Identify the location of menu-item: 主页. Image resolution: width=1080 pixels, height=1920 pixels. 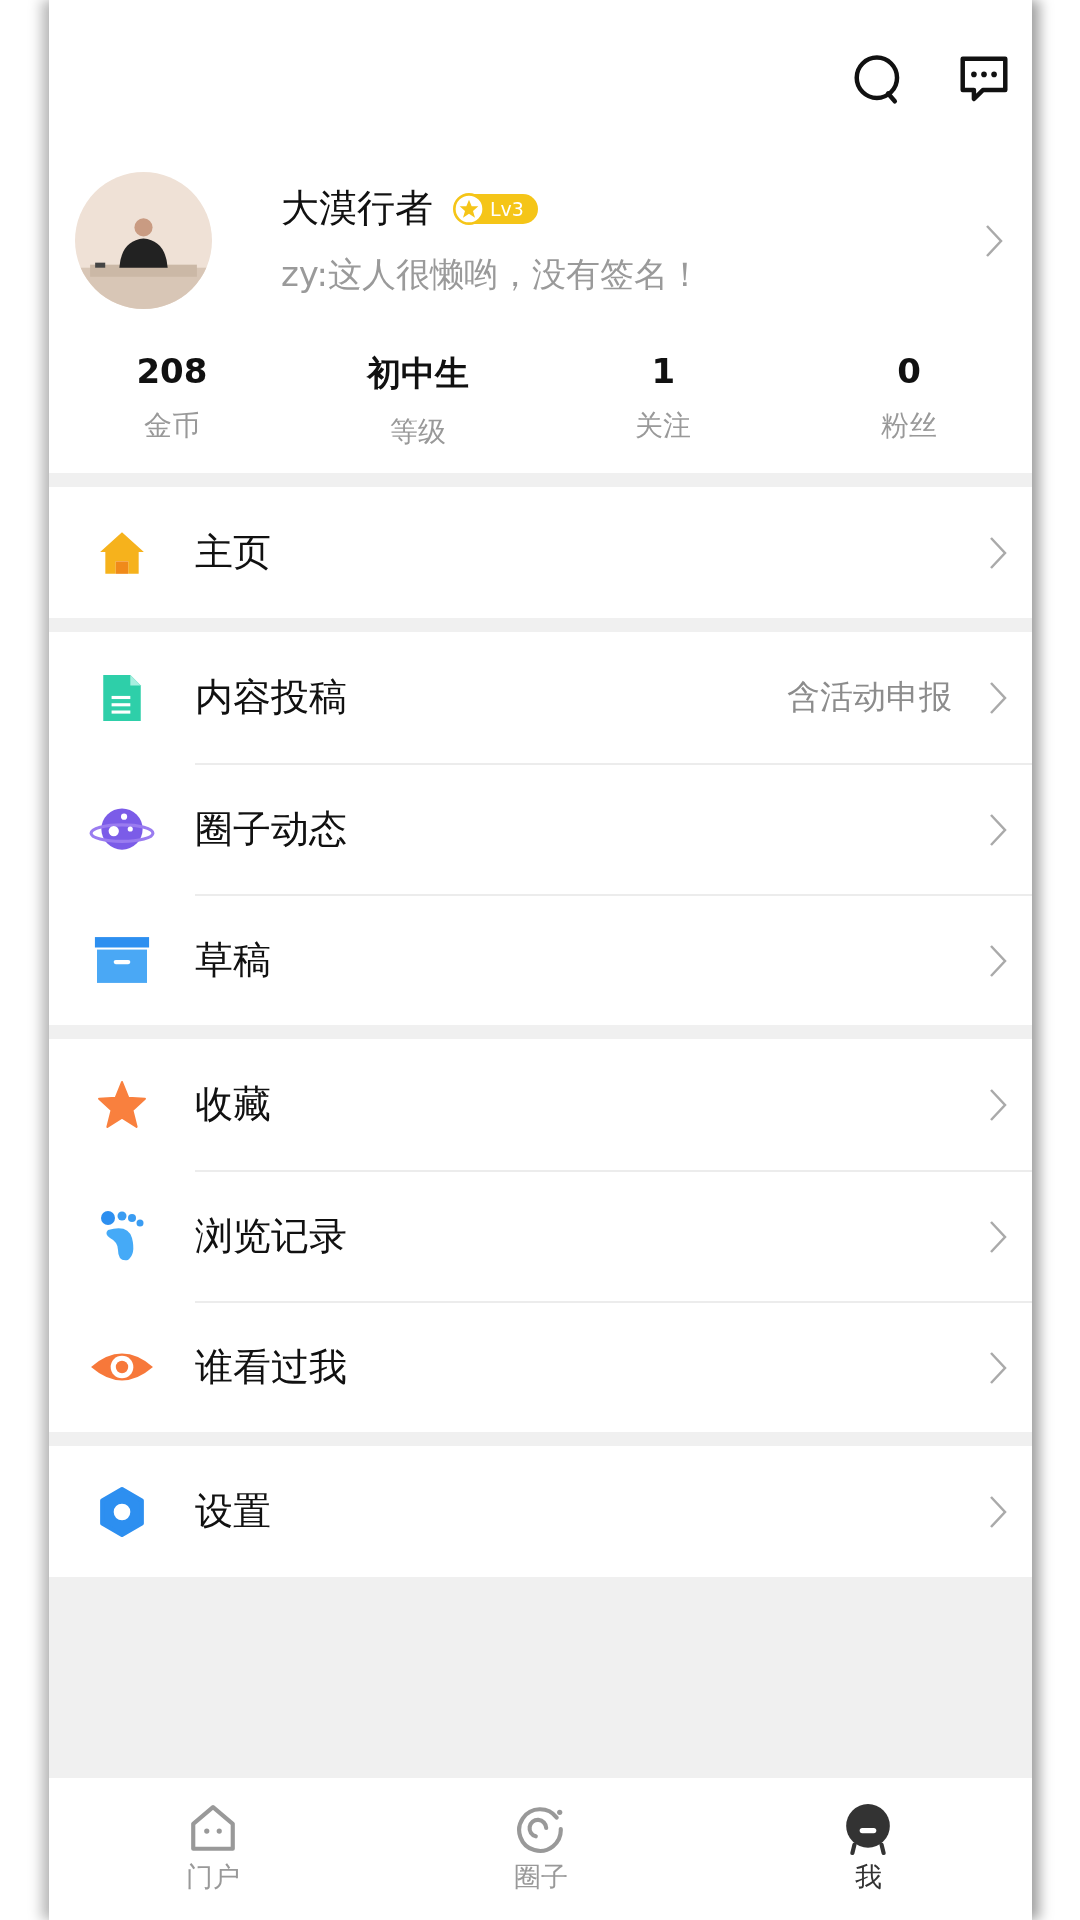
(540, 552).